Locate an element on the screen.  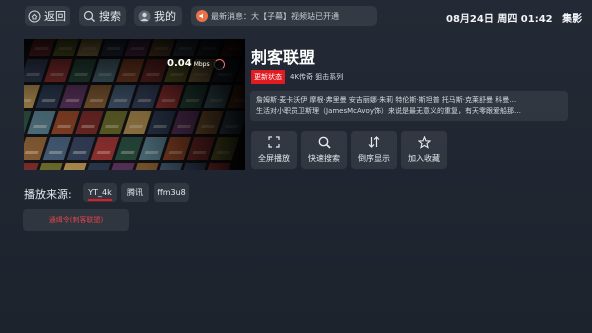
favorite-label: 加入收藏 is located at coordinates (424, 158).